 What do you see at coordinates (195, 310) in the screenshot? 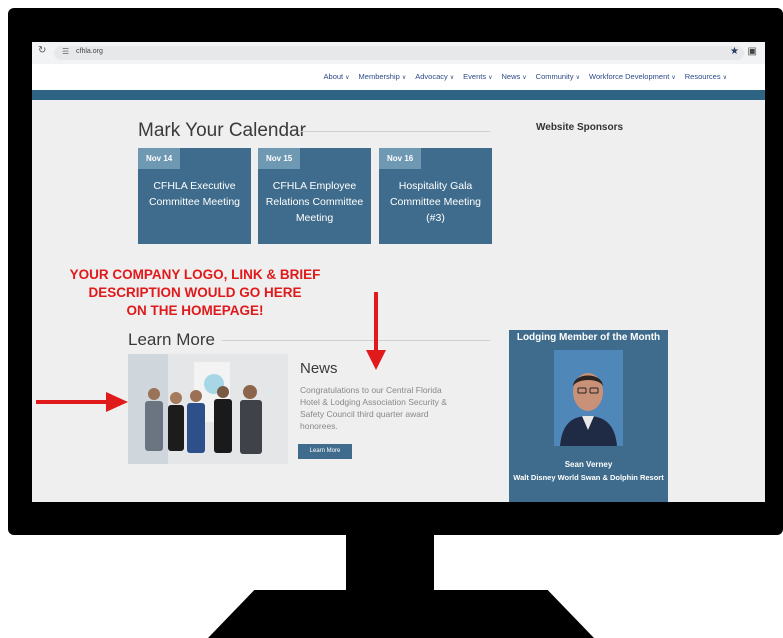
I see `promo-line: ON THE HOMEPAGE!` at bounding box center [195, 310].